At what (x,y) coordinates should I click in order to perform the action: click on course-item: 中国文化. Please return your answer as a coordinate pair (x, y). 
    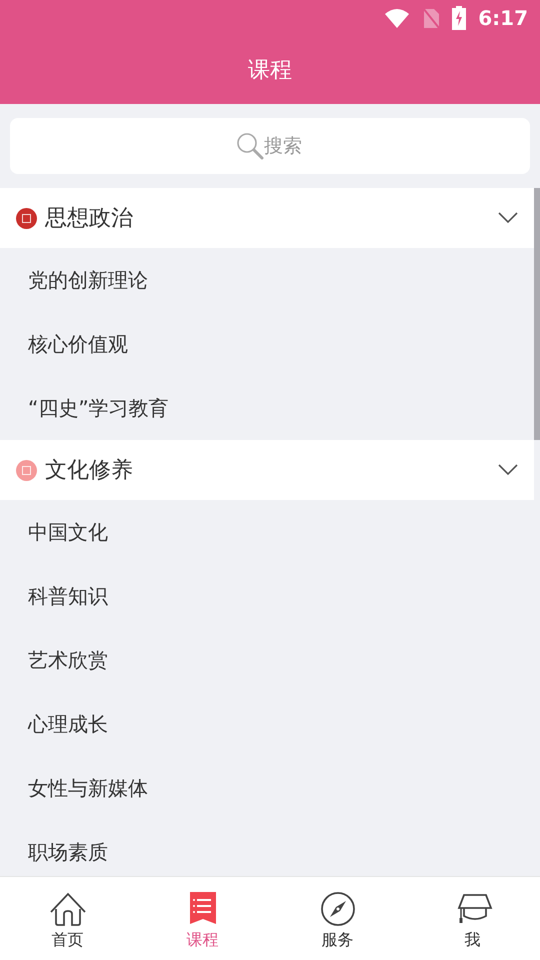
    Looking at the image, I should click on (68, 532).